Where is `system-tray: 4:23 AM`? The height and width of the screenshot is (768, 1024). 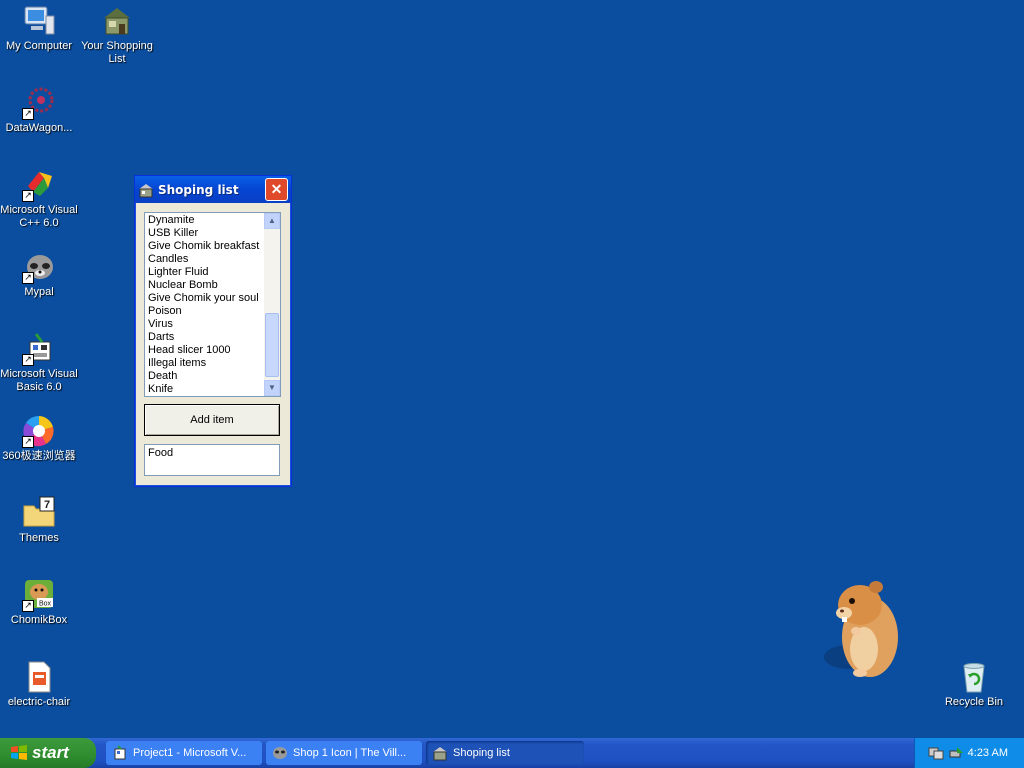 system-tray: 4:23 AM is located at coordinates (969, 753).